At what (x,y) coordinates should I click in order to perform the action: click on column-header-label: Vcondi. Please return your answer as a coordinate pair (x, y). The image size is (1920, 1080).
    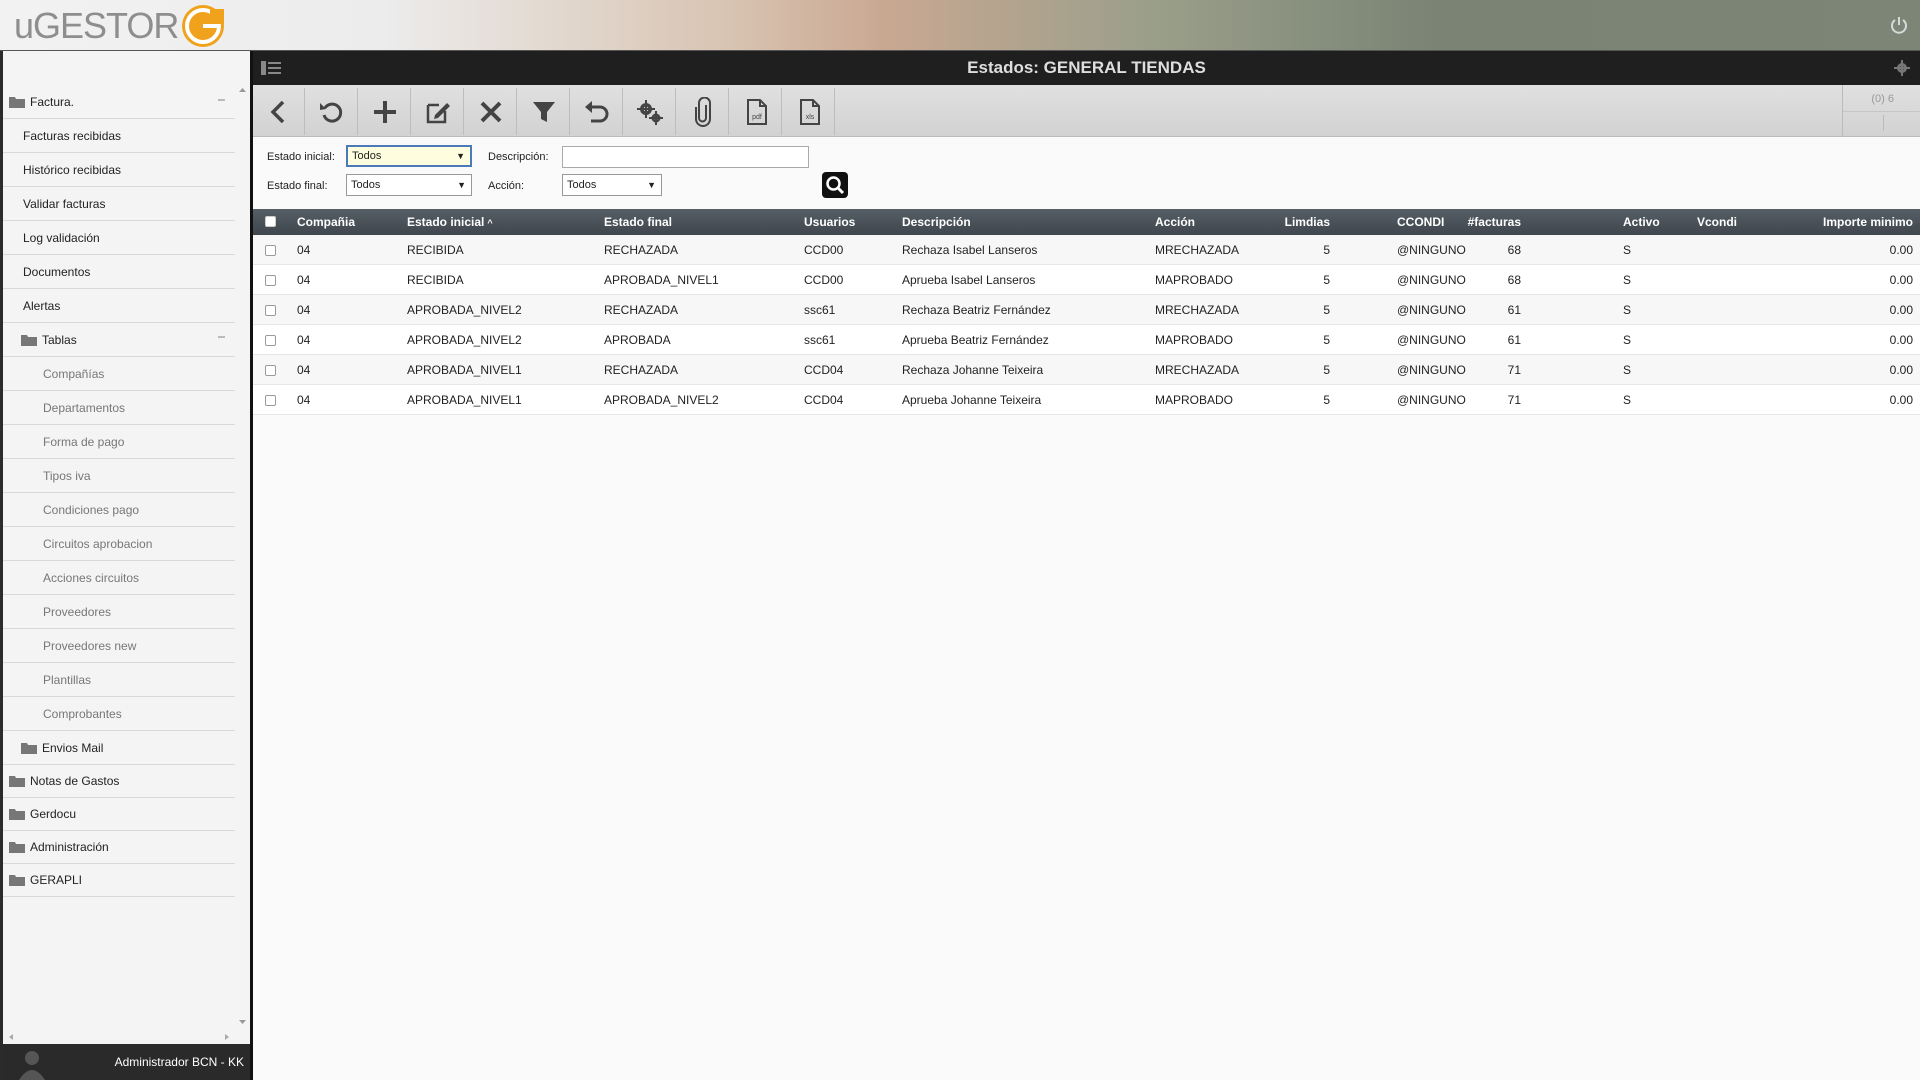
    Looking at the image, I should click on (1717, 222).